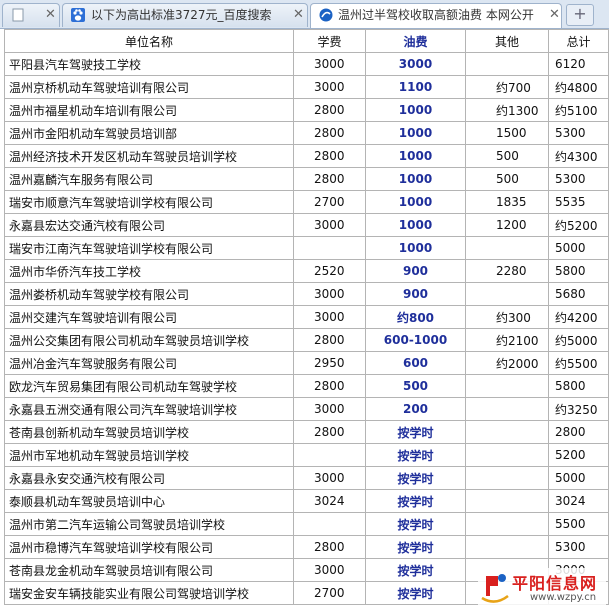  I want to click on header-fuel-fee: 油费, so click(415, 41).